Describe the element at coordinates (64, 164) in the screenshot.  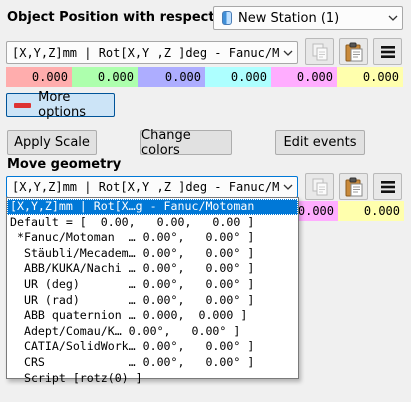
I see `move-geometry-title: Move geometry` at that location.